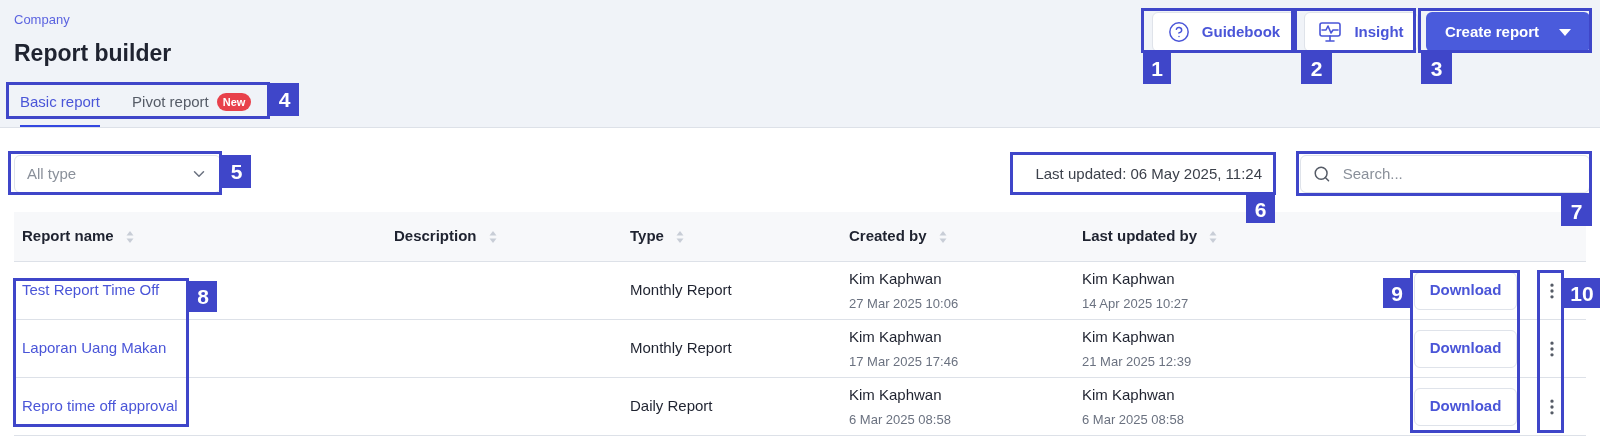 Image resolution: width=1600 pixels, height=437 pixels. I want to click on callout-number: 7, so click(1576, 211).